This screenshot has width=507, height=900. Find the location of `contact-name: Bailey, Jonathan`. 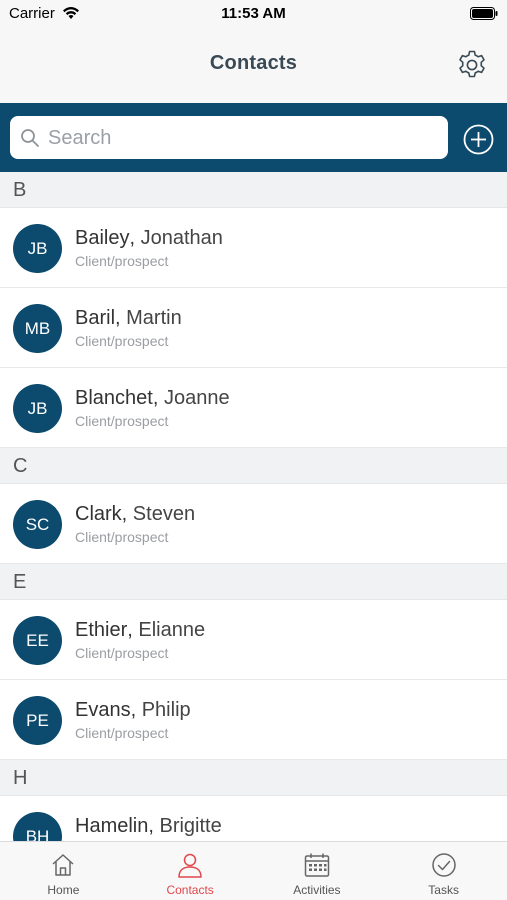

contact-name: Bailey, Jonathan is located at coordinates (149, 238).